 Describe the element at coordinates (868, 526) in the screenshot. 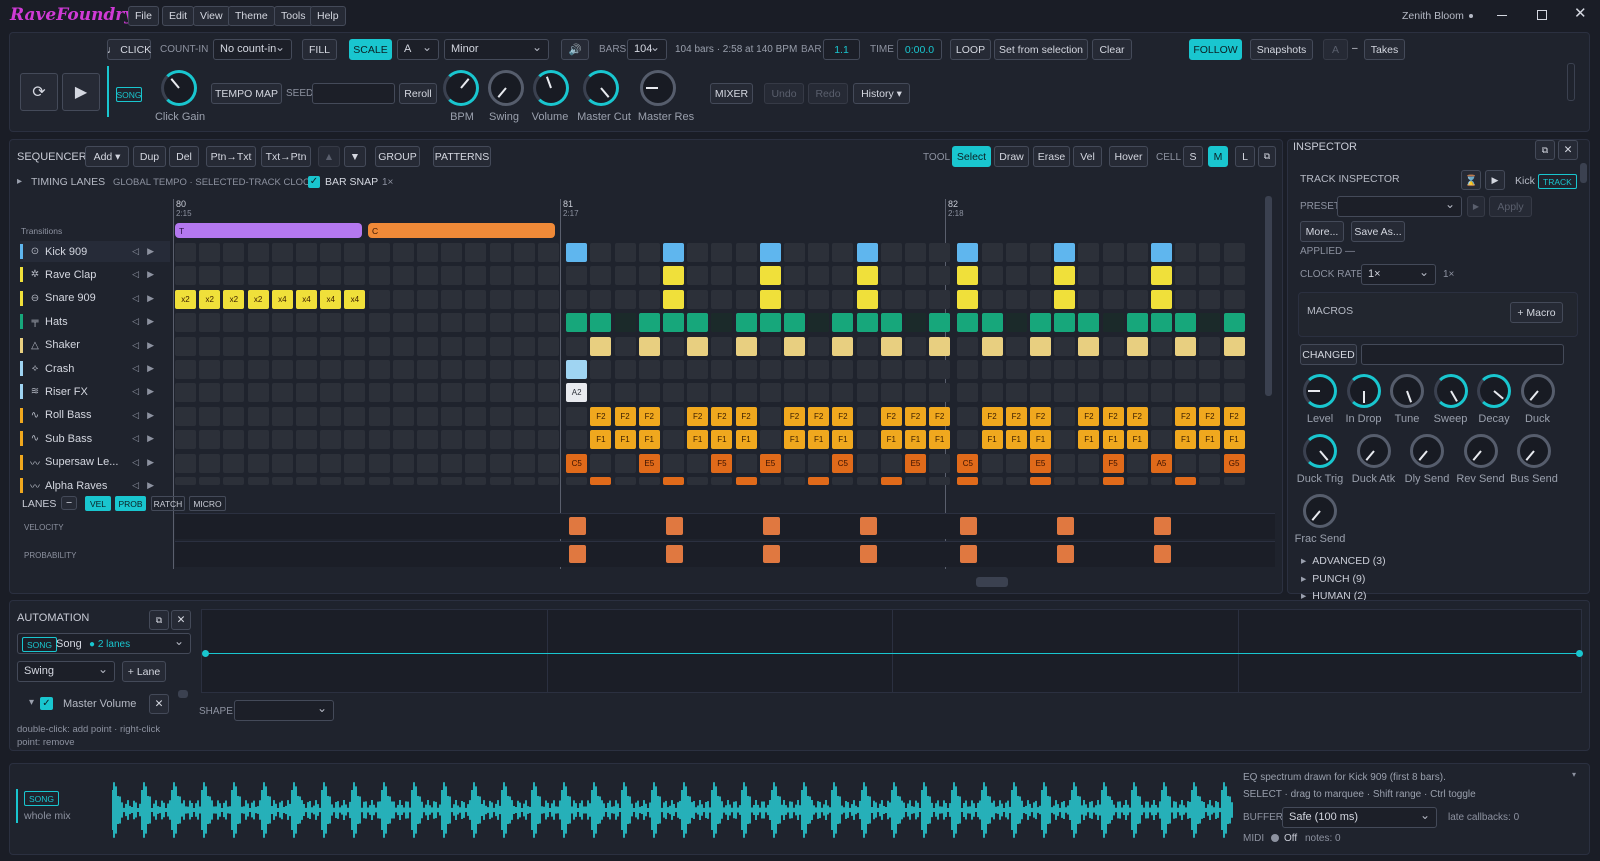

I see `velocity-mark` at that location.